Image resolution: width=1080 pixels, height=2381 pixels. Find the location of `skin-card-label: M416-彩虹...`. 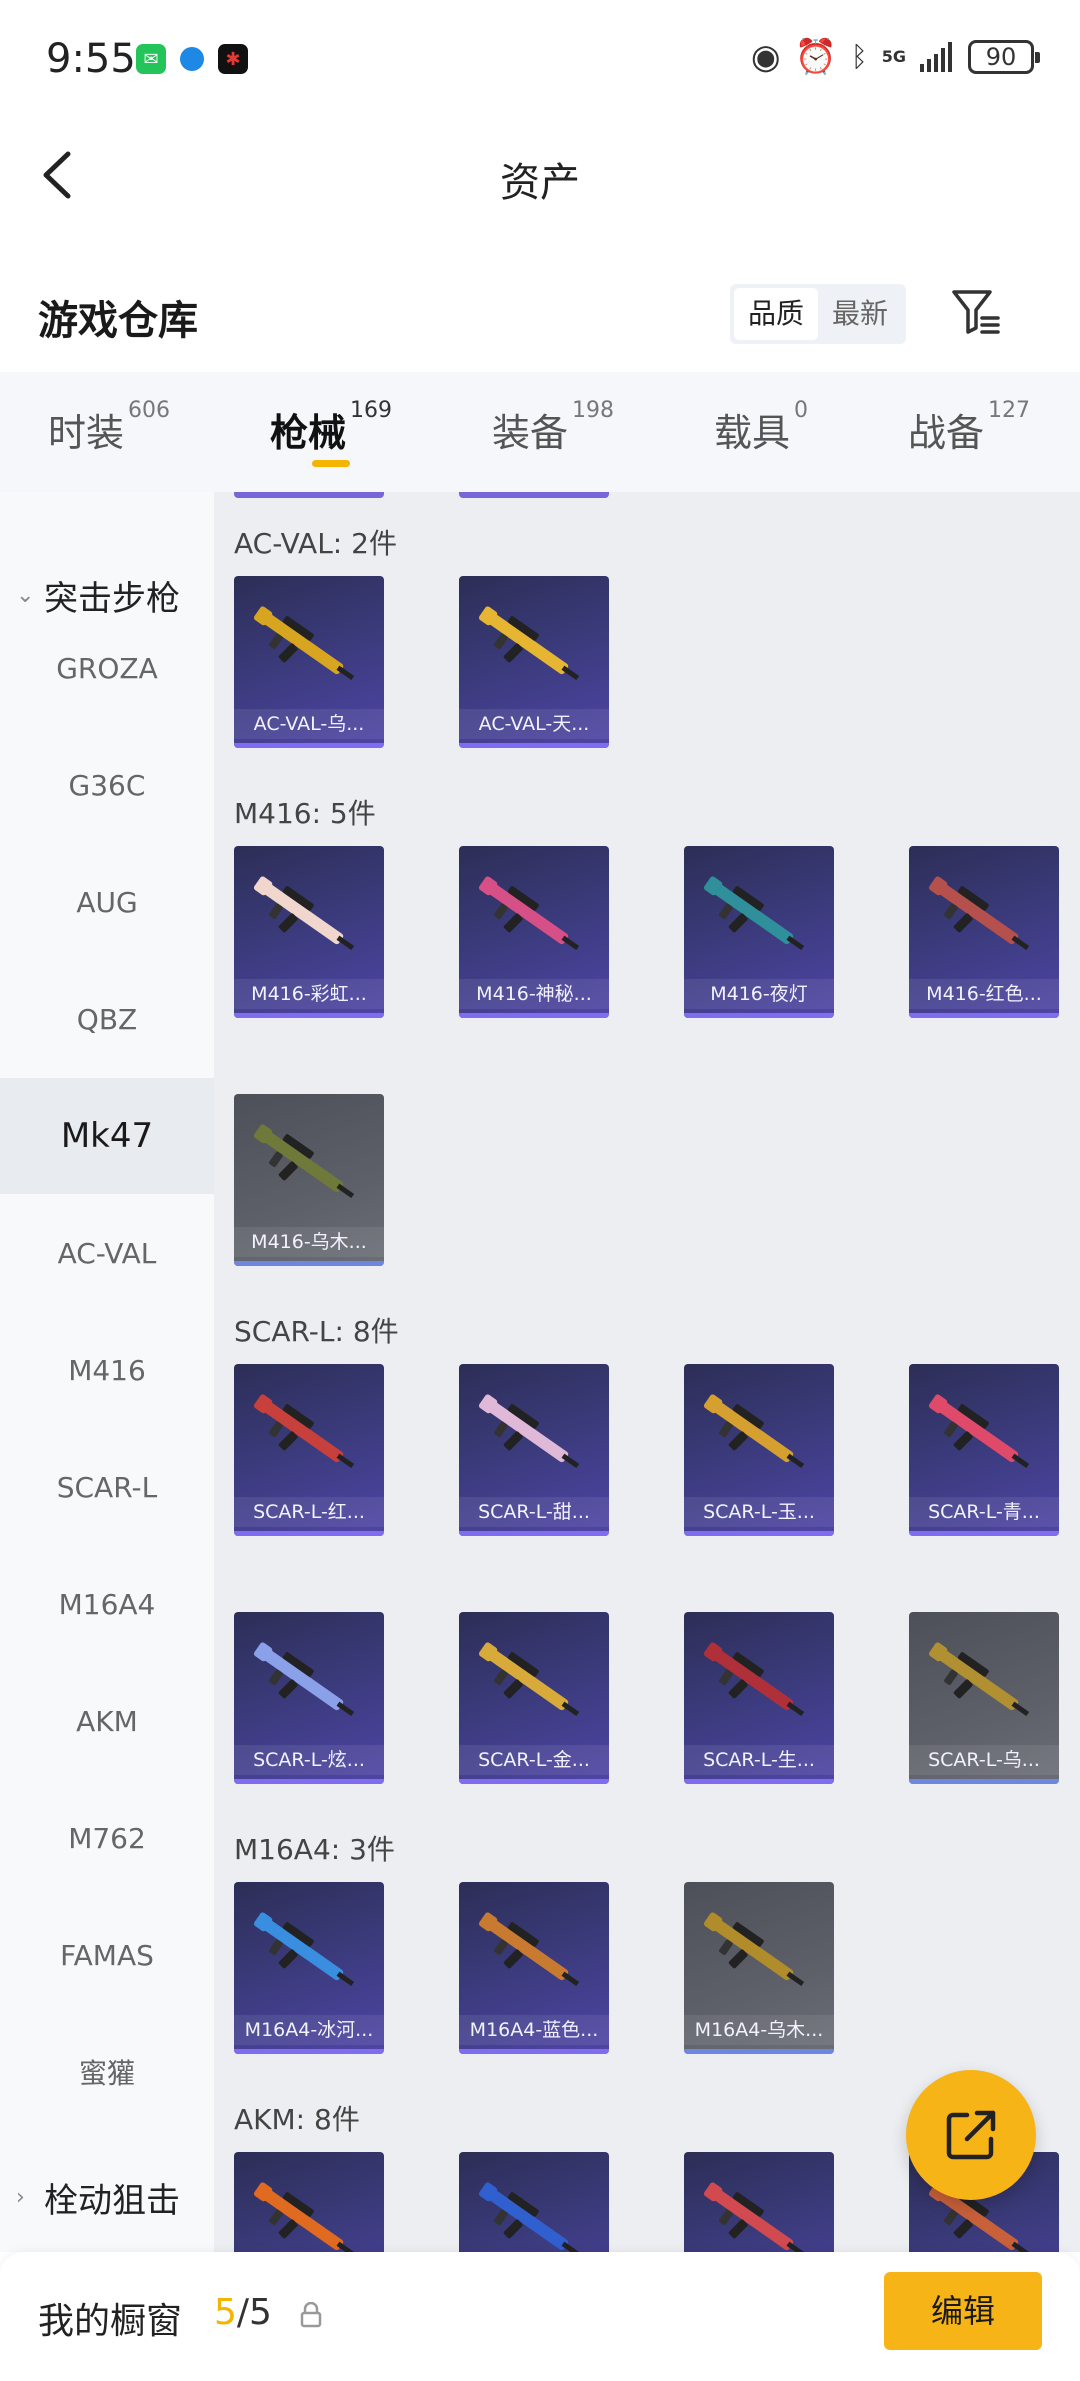

skin-card-label: M416-彩虹... is located at coordinates (309, 994).